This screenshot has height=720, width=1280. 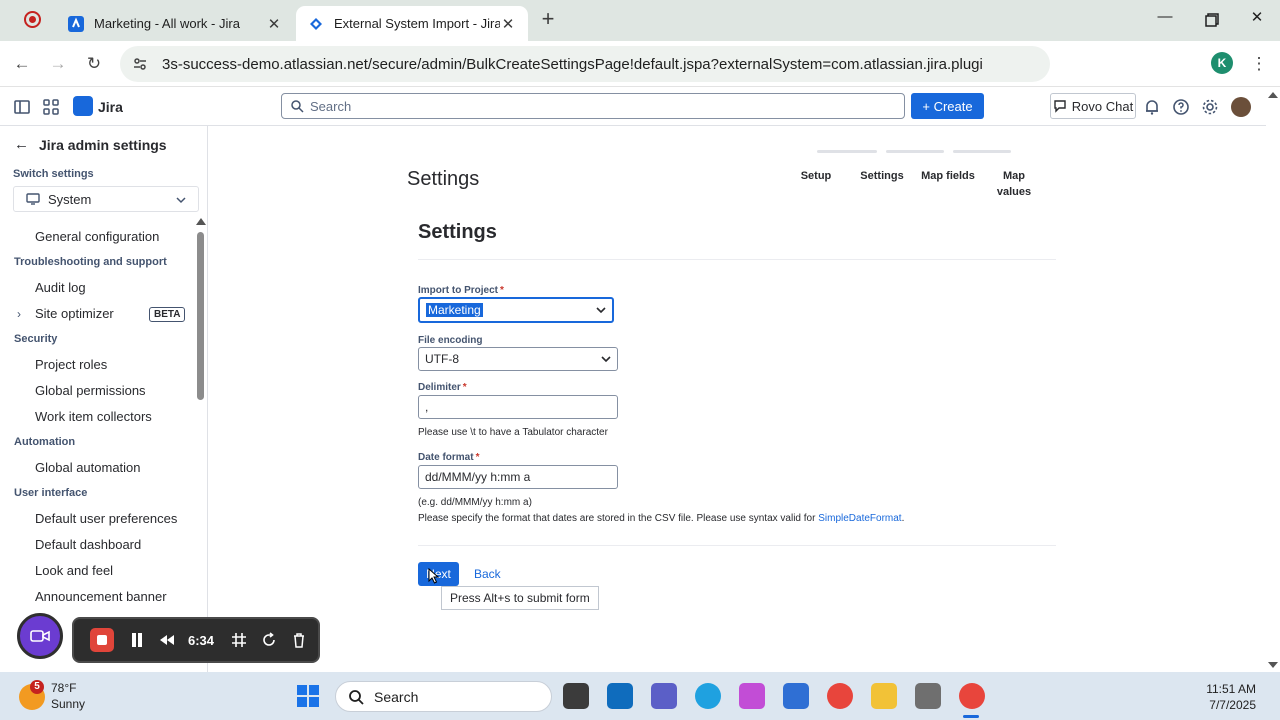 What do you see at coordinates (664, 696) in the screenshot?
I see `teams-icon` at bounding box center [664, 696].